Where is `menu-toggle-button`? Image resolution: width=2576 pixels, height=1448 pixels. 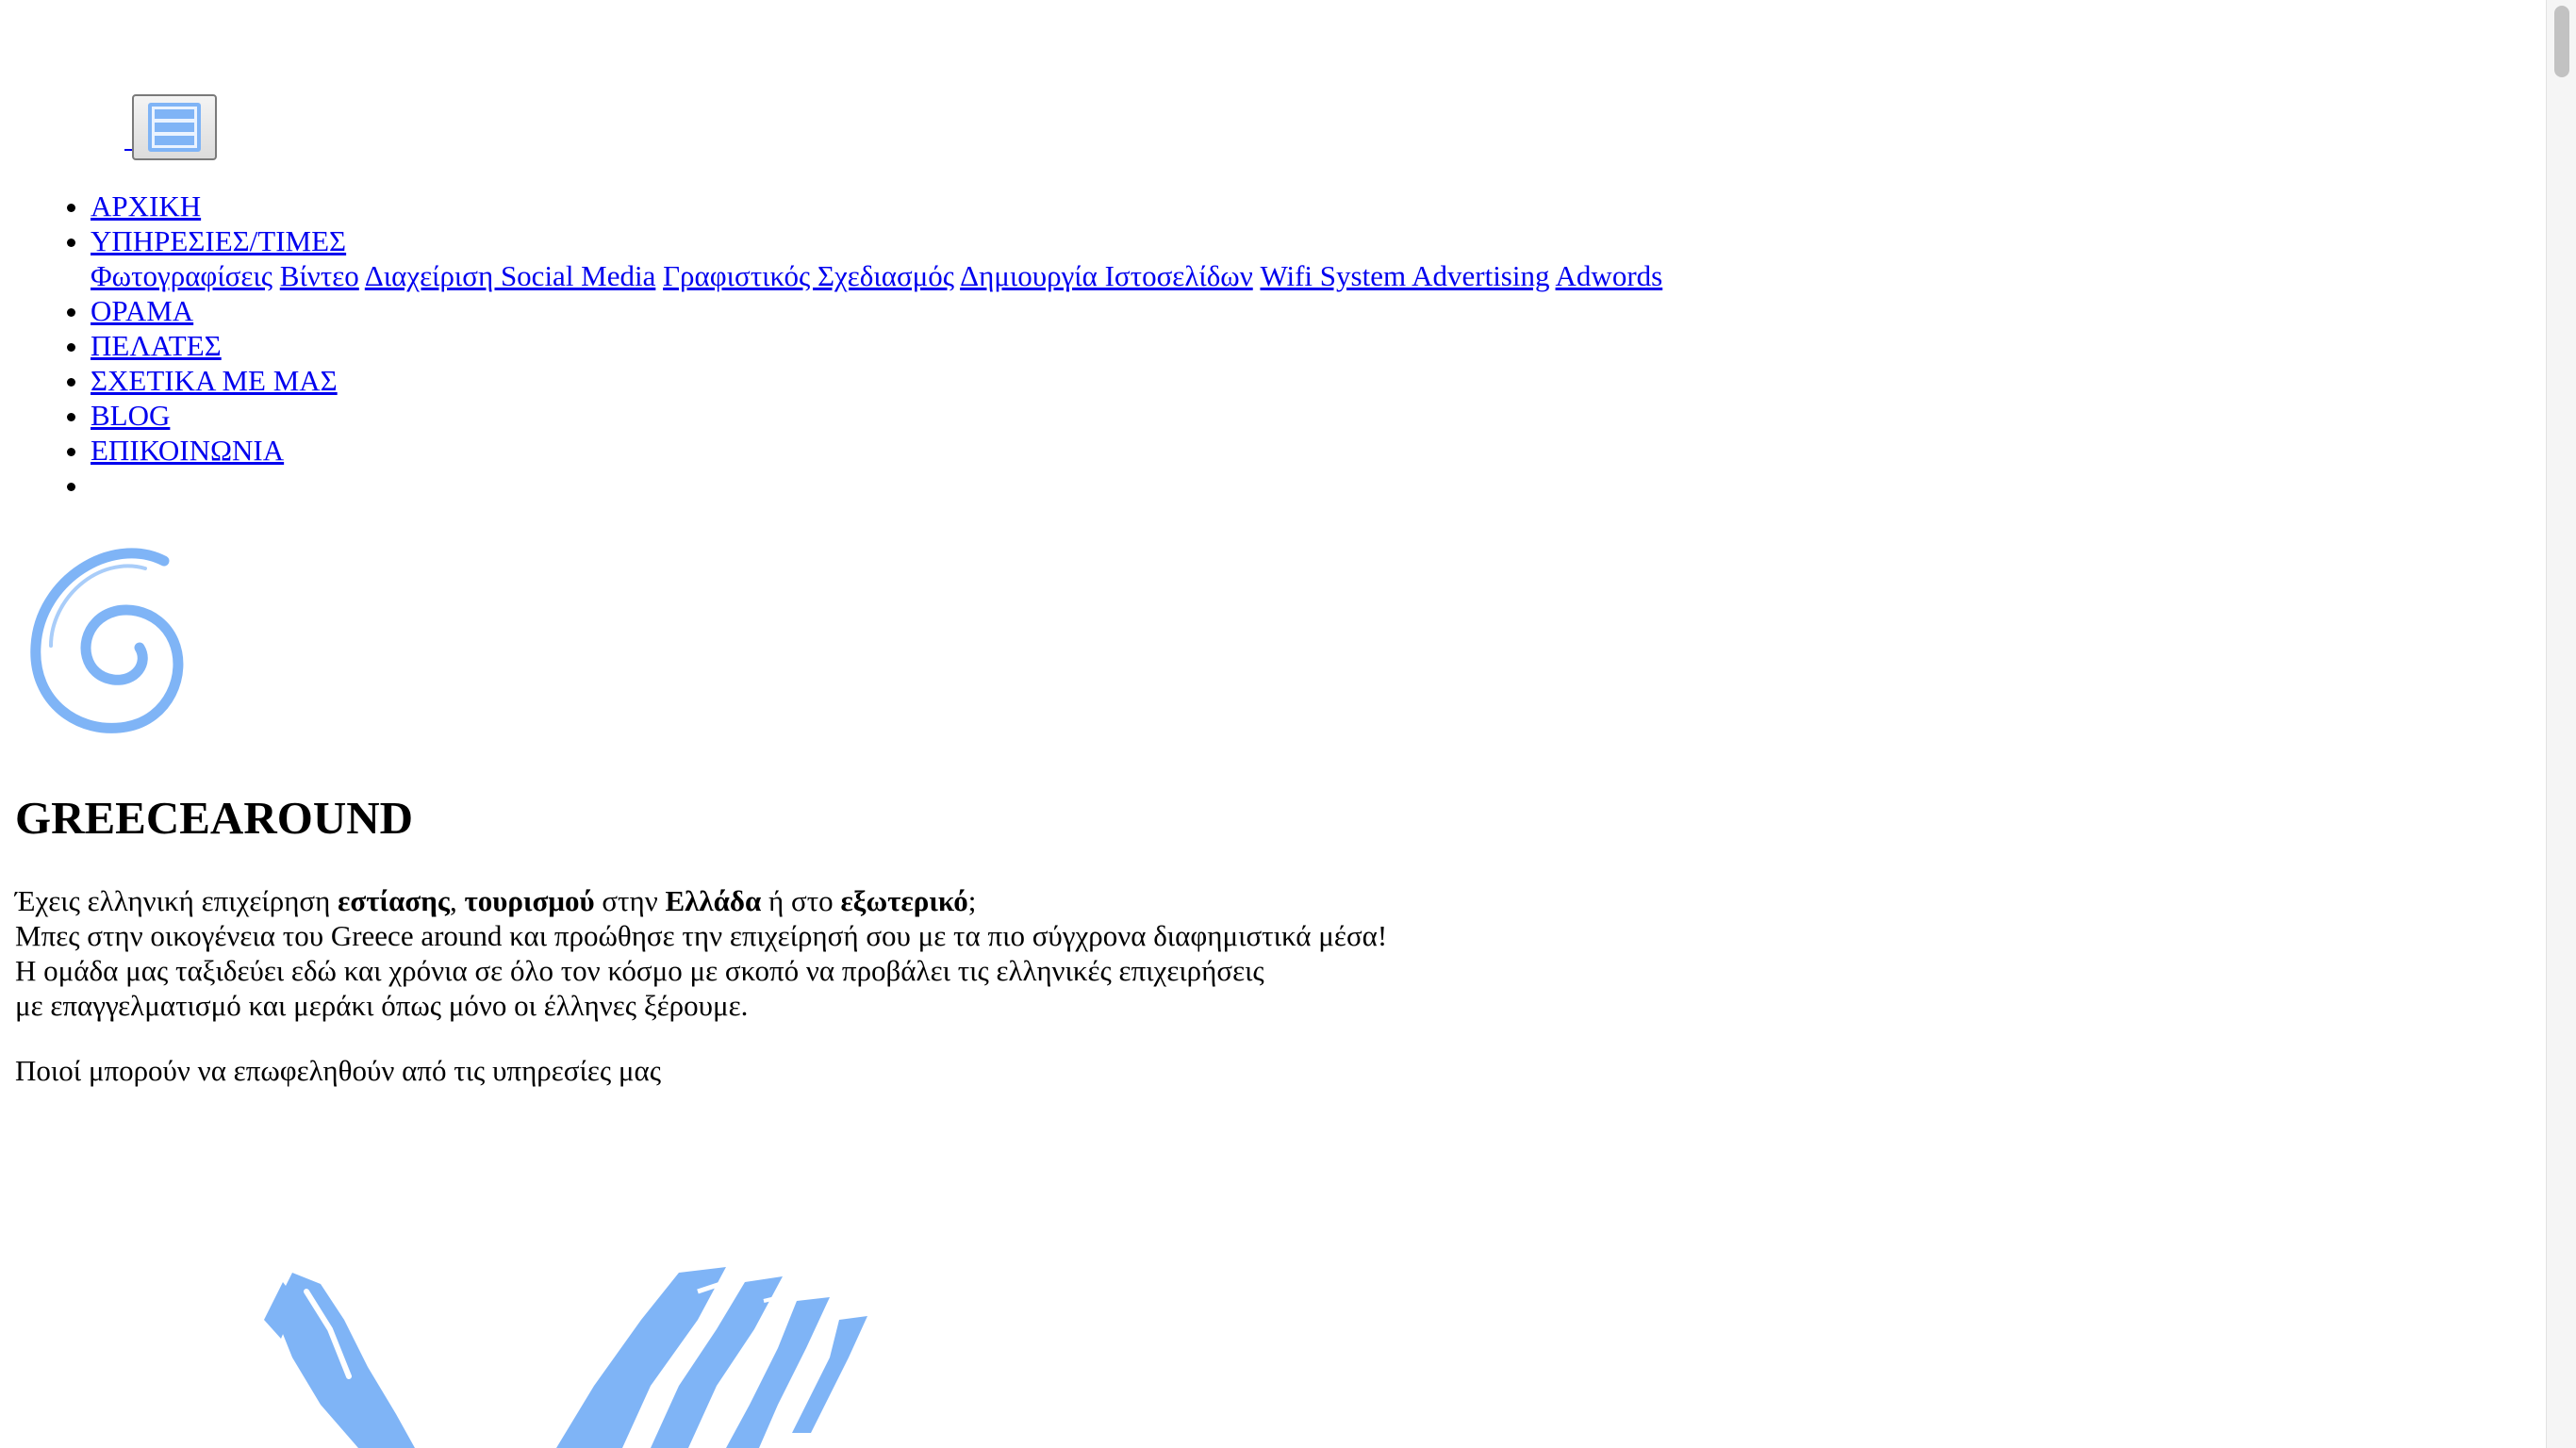
menu-toggle-button is located at coordinates (174, 127).